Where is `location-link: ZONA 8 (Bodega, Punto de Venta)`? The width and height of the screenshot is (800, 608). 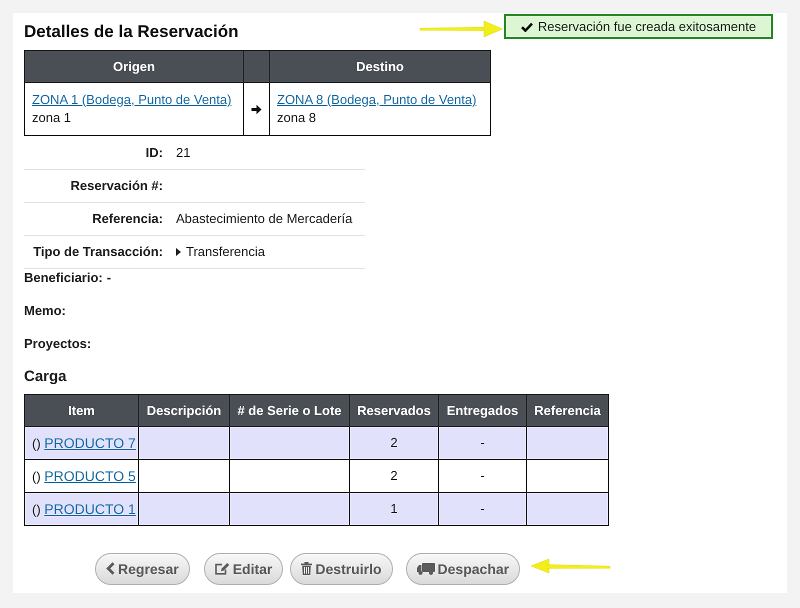
location-link: ZONA 8 (Bodega, Punto de Venta) is located at coordinates (376, 100).